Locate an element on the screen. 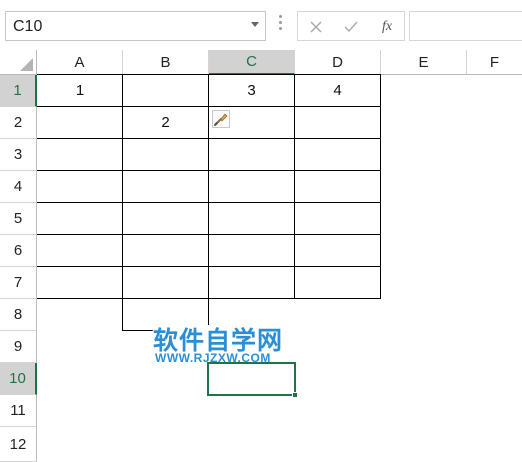 The image size is (522, 462). formula-buttons: fx is located at coordinates (351, 26).